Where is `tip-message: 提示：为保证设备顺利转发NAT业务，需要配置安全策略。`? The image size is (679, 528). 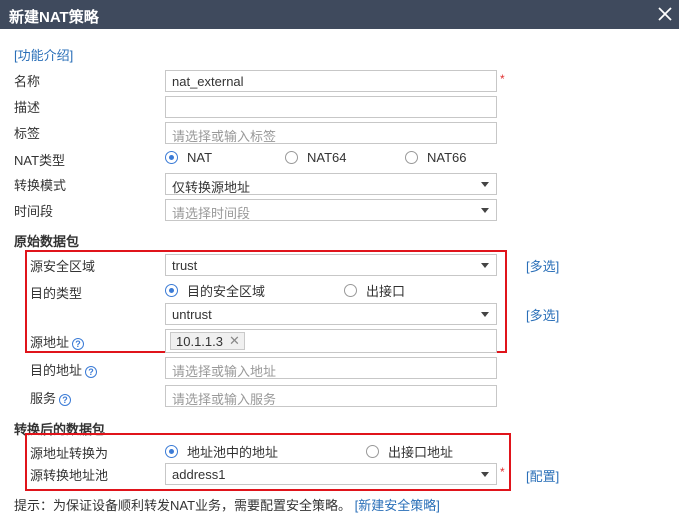
tip-message: 提示：为保证设备顺利转发NAT业务，需要配置安全策略。 is located at coordinates (183, 505).